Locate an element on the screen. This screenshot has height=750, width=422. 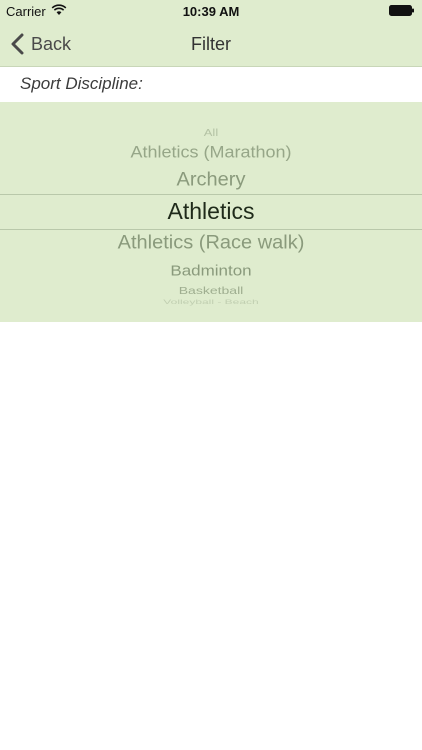
picker-option-basketball: Basketball is located at coordinates (211, 290).